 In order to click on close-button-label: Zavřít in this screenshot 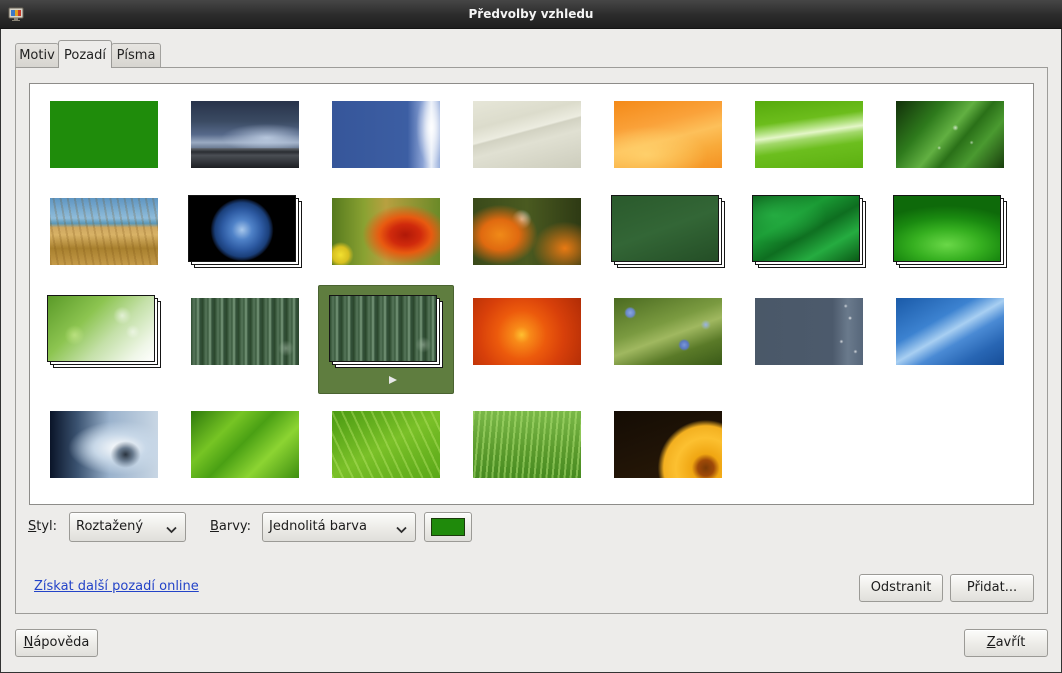, I will do `click(1006, 642)`.